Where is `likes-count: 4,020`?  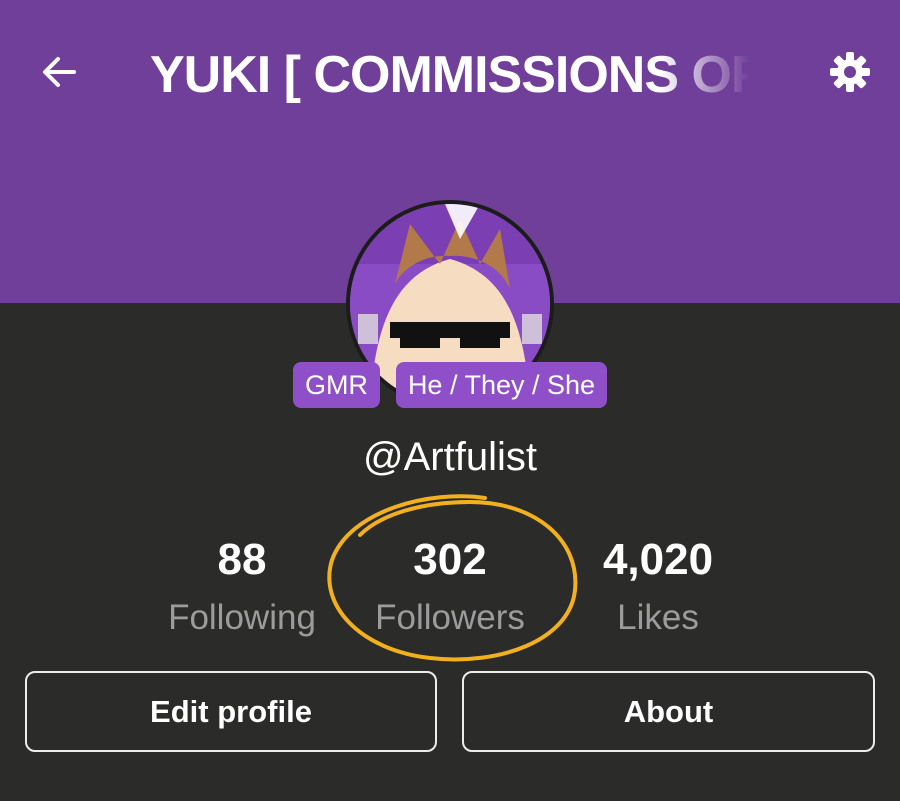
likes-count: 4,020 is located at coordinates (658, 559).